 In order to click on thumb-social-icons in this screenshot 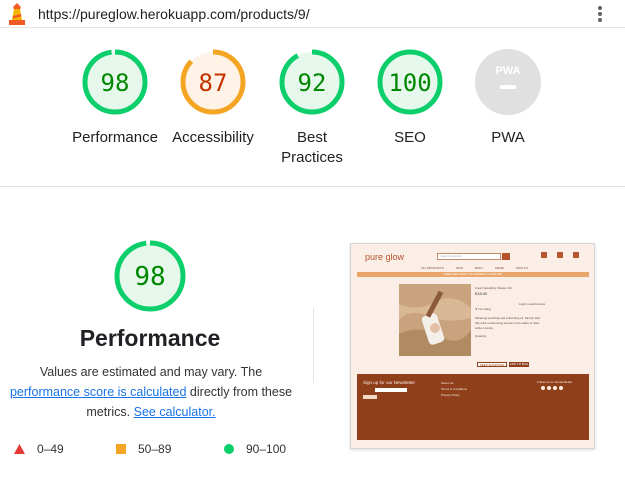, I will do `click(552, 388)`.